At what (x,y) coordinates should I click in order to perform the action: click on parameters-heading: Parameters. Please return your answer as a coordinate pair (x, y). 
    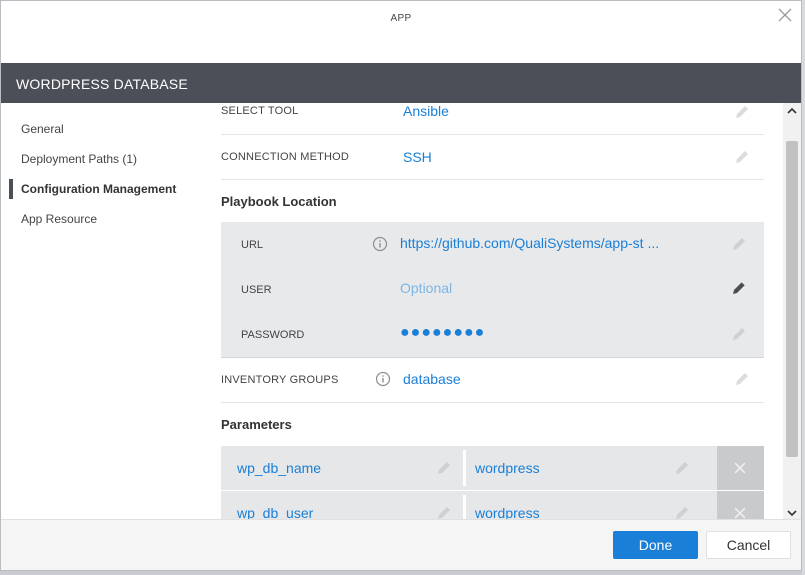
    Looking at the image, I should click on (256, 424).